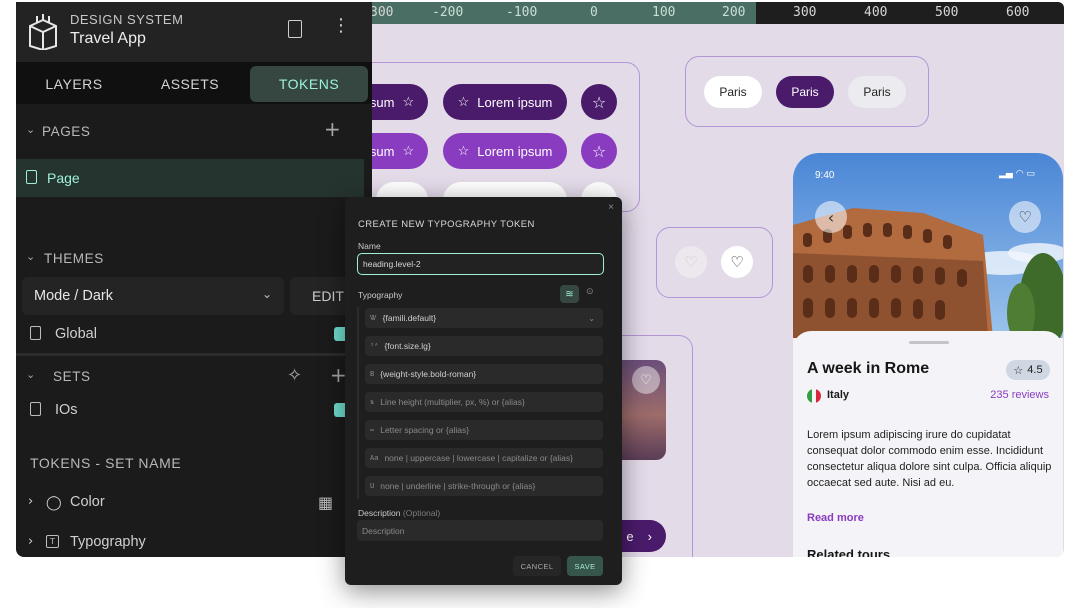 Image resolution: width=1080 pixels, height=608 pixels. Describe the element at coordinates (309, 84) in the screenshot. I see `tab-tokens: TOKENS` at that location.